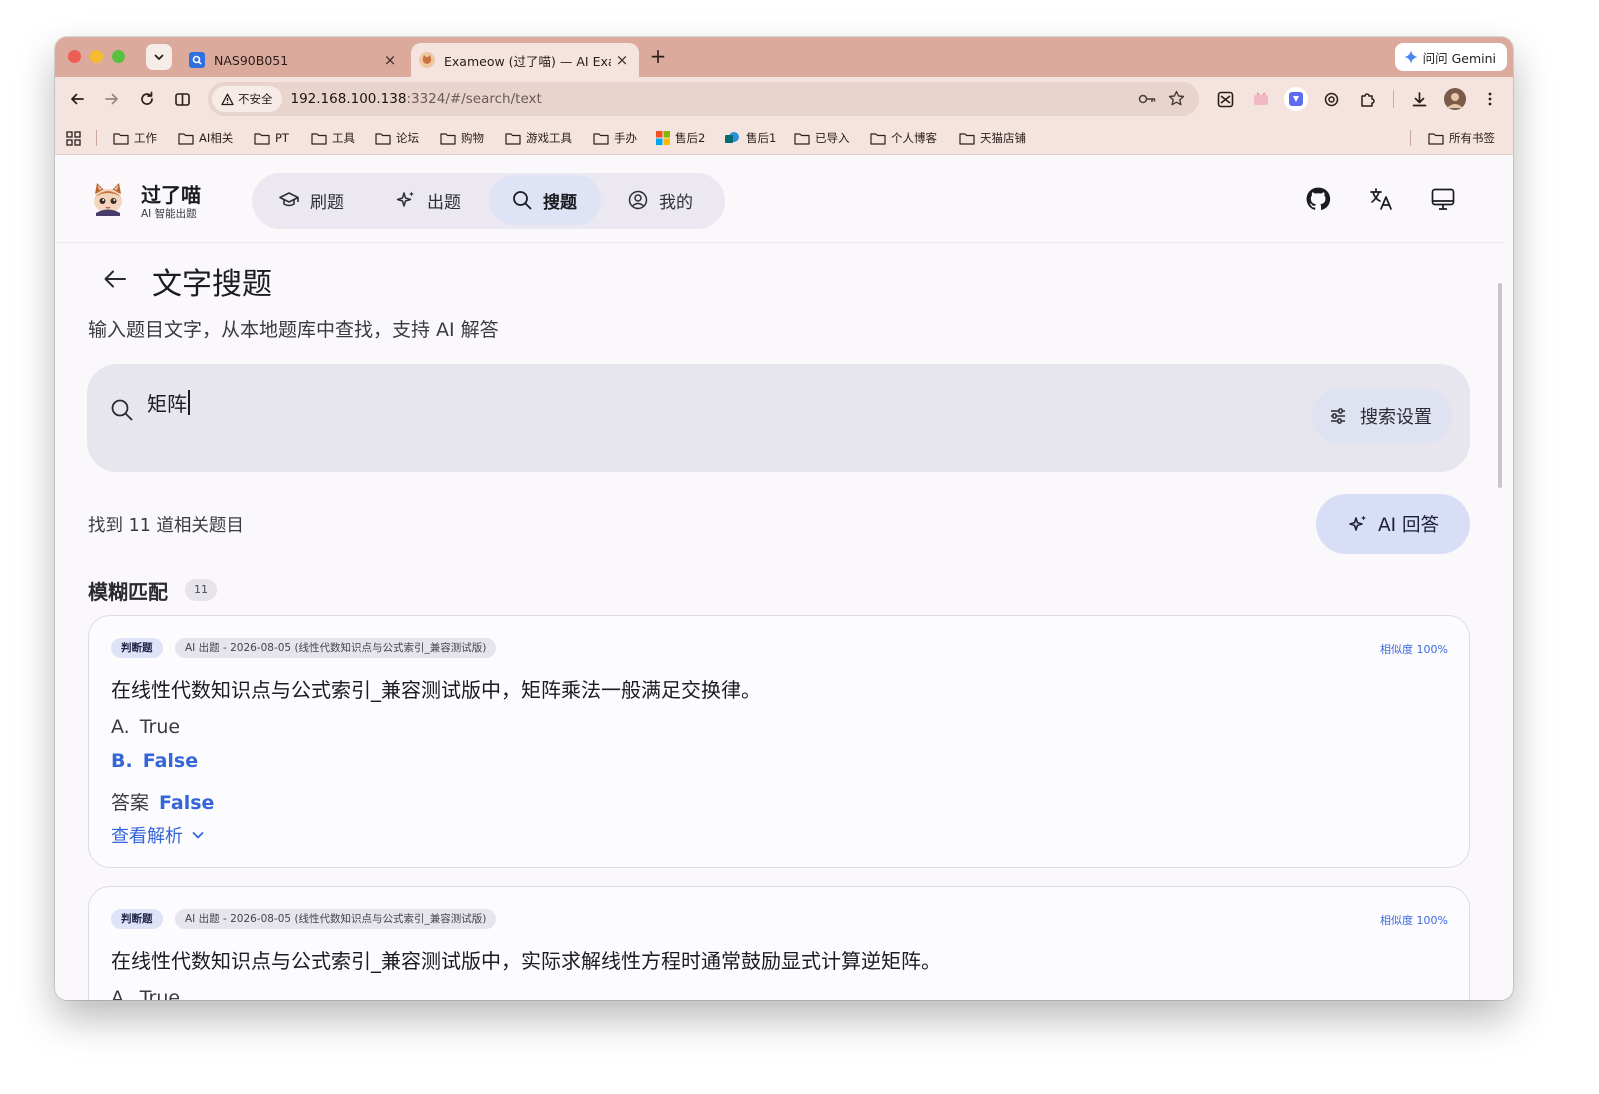 The height and width of the screenshot is (1094, 1599). I want to click on nav-label: 出题, so click(444, 202).